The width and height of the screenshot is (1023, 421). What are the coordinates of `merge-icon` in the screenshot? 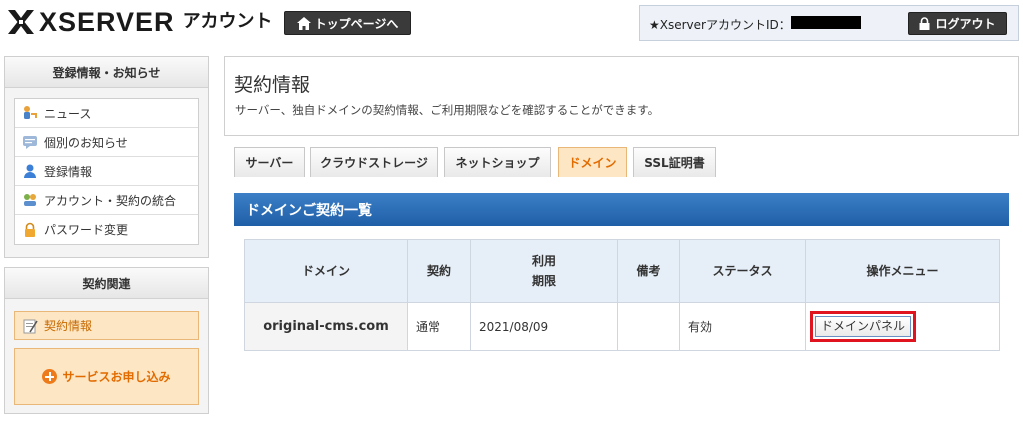 It's located at (30, 200).